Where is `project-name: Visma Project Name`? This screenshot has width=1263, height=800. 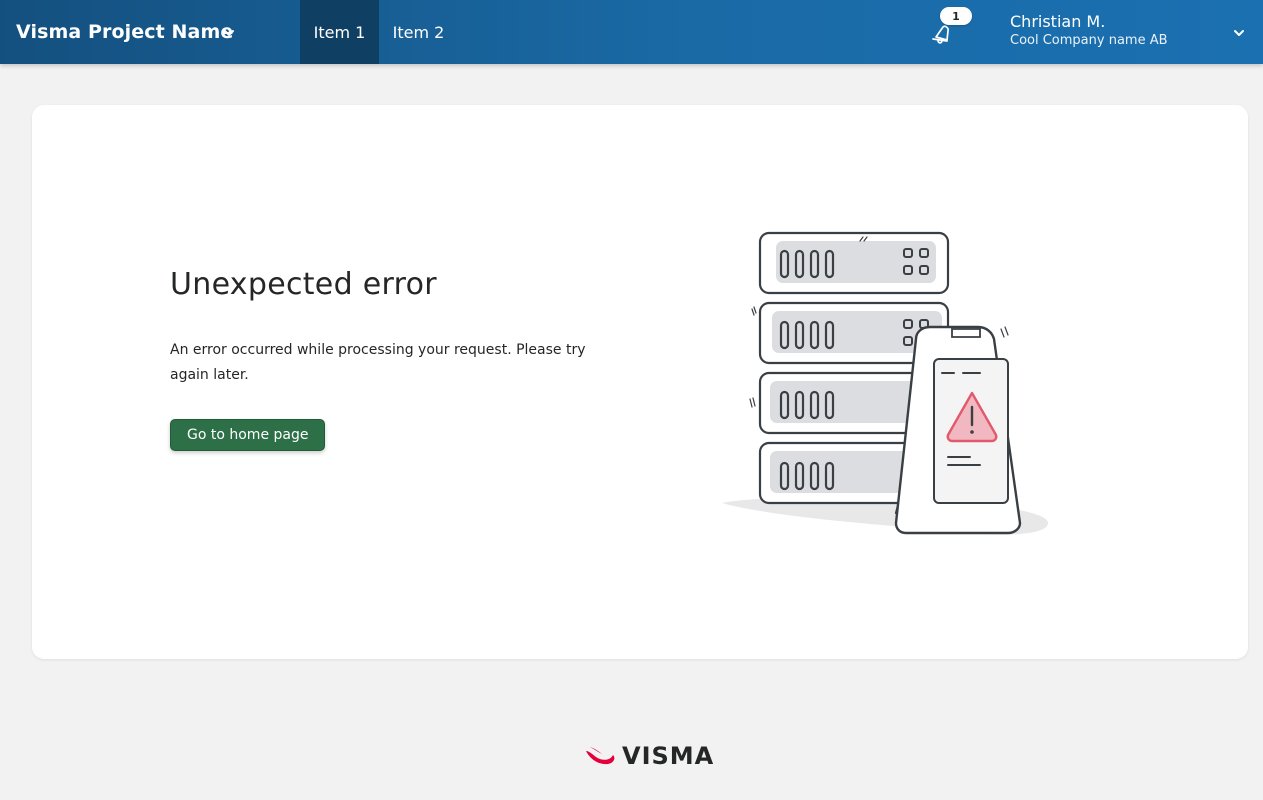 project-name: Visma Project Name is located at coordinates (125, 32).